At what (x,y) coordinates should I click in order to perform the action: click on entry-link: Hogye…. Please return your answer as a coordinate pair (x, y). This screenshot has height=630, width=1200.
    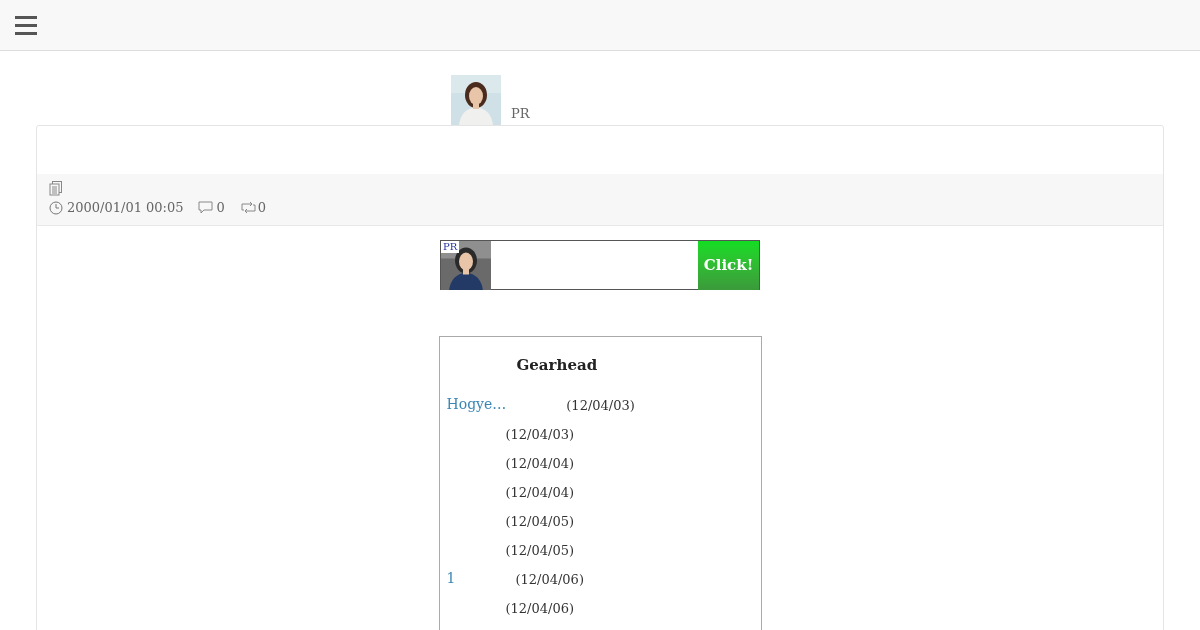
    Looking at the image, I should click on (476, 404).